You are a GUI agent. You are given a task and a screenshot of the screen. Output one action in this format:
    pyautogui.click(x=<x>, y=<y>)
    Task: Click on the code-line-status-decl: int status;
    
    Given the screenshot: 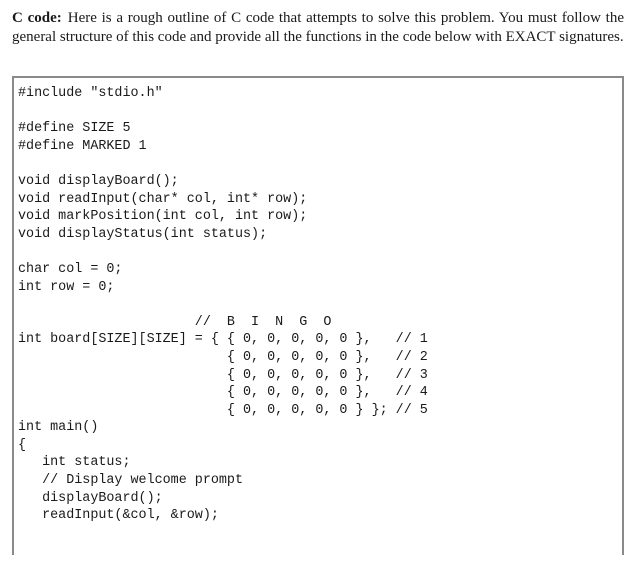 What is the action you would take?
    pyautogui.click(x=74, y=463)
    